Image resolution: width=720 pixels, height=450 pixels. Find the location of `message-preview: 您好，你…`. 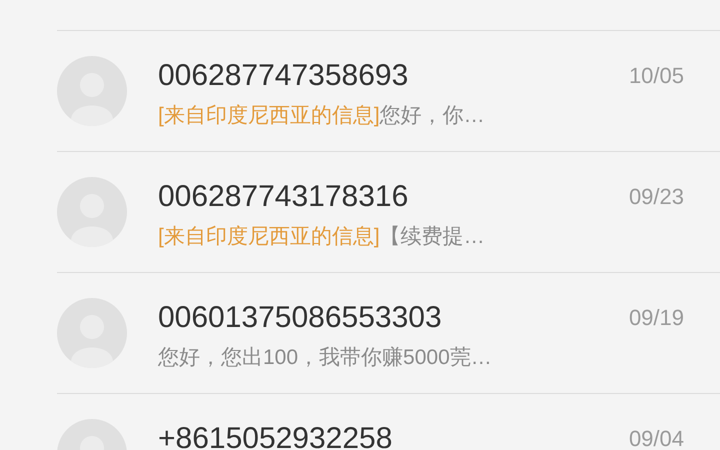

message-preview: 您好，你… is located at coordinates (432, 116).